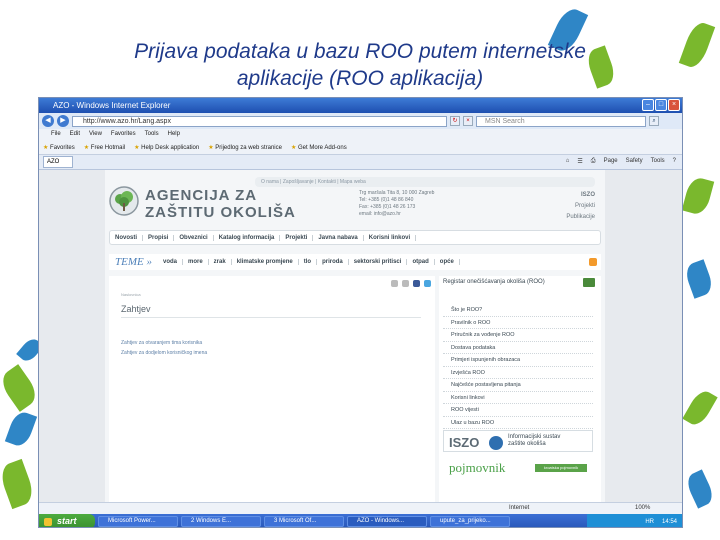 The width and height of the screenshot is (720, 540). Describe the element at coordinates (48, 121) in the screenshot. I see `back-icon: ◀` at that location.